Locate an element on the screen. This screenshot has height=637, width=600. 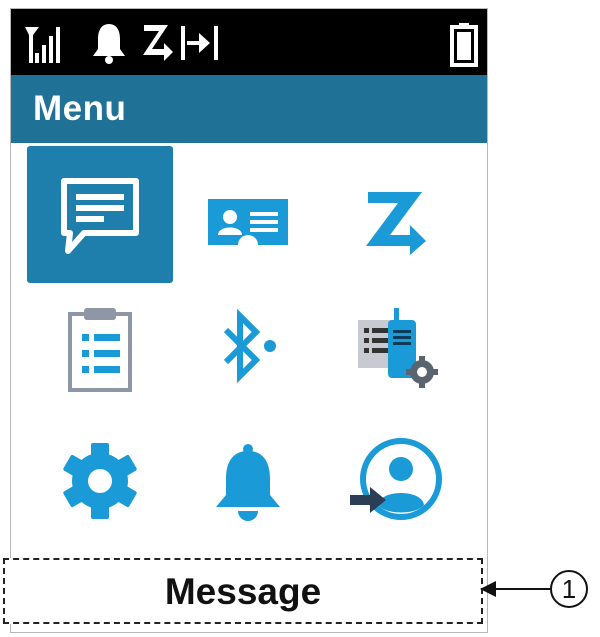
menu-item-contacts is located at coordinates (248, 214).